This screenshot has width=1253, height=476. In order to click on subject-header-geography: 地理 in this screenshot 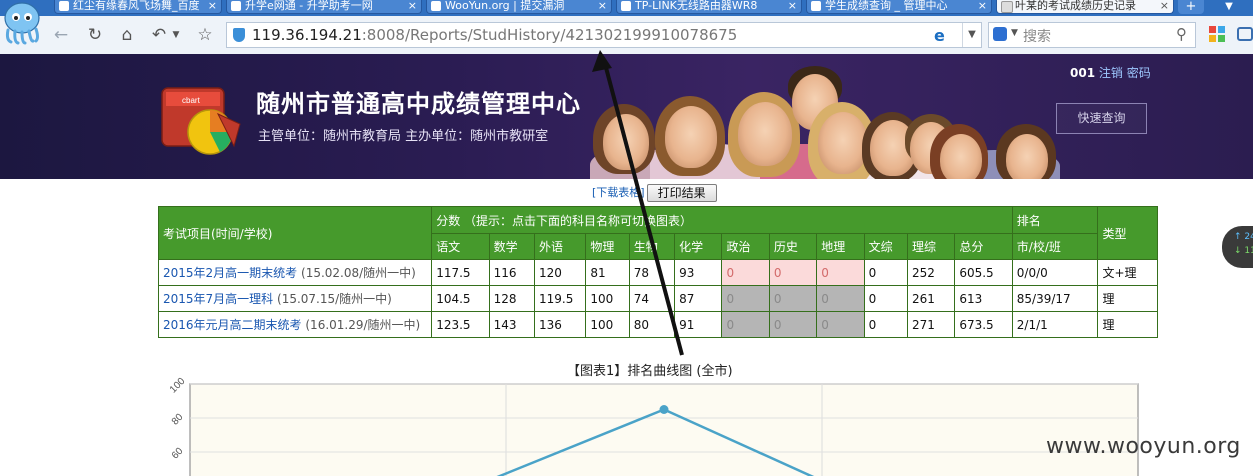, I will do `click(840, 246)`.